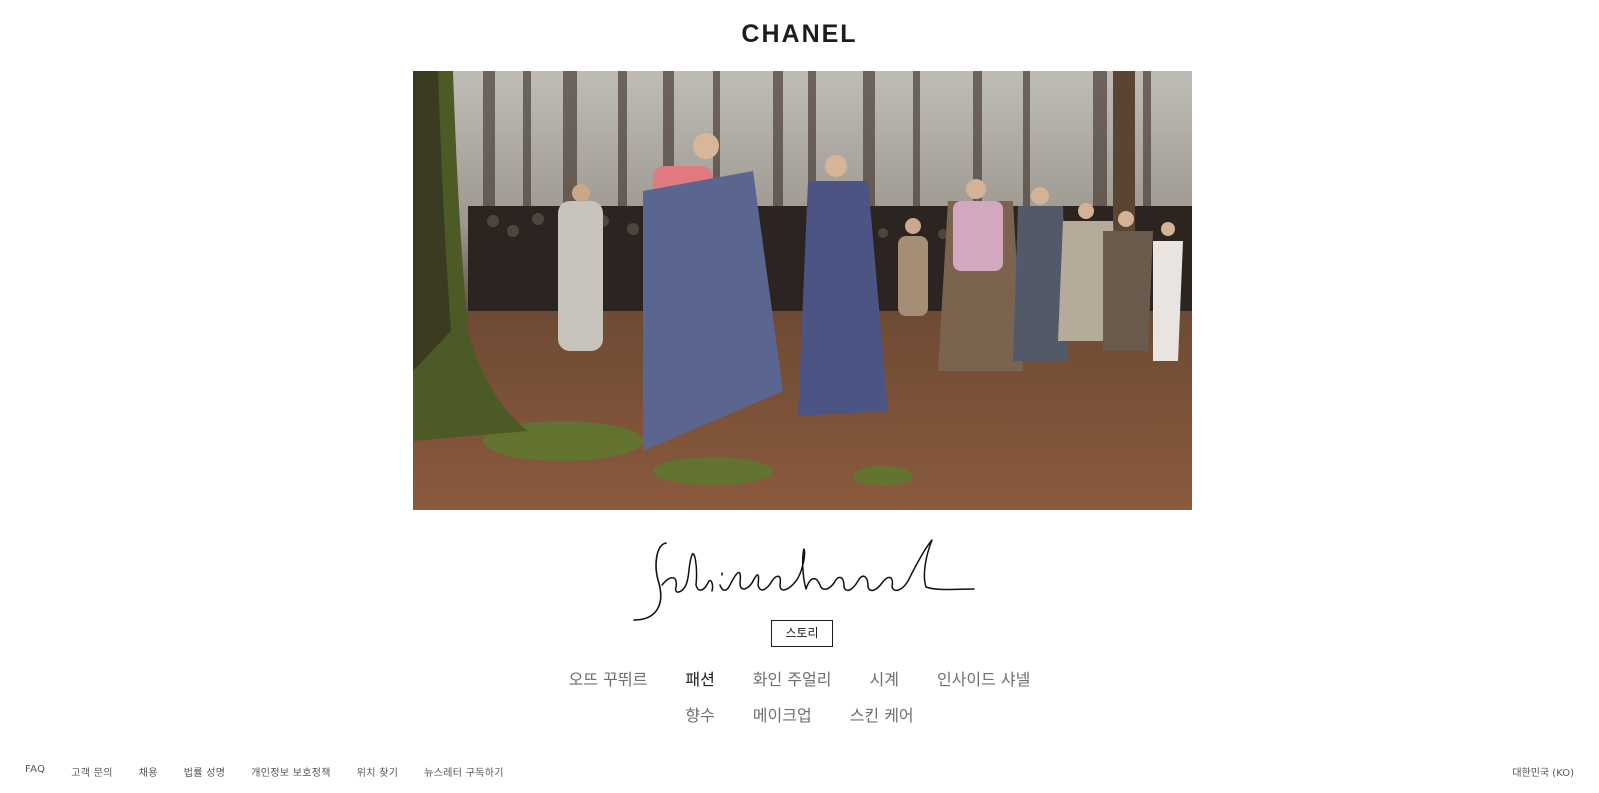 This screenshot has height=793, width=1599. What do you see at coordinates (1543, 771) in the screenshot?
I see `locale-selector: 대한민국 (KO)` at bounding box center [1543, 771].